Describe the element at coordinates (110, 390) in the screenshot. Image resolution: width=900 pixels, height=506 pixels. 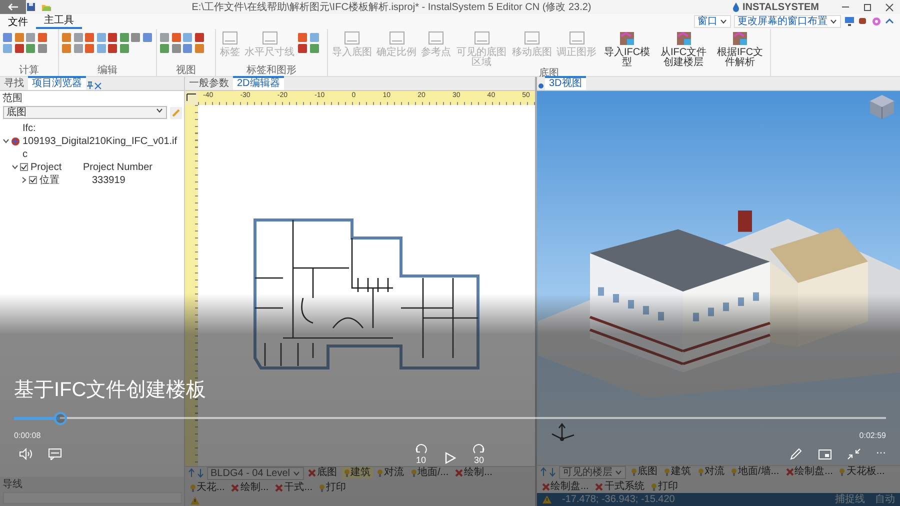
I see `video-title: 基于IFC文件创建楼板` at that location.